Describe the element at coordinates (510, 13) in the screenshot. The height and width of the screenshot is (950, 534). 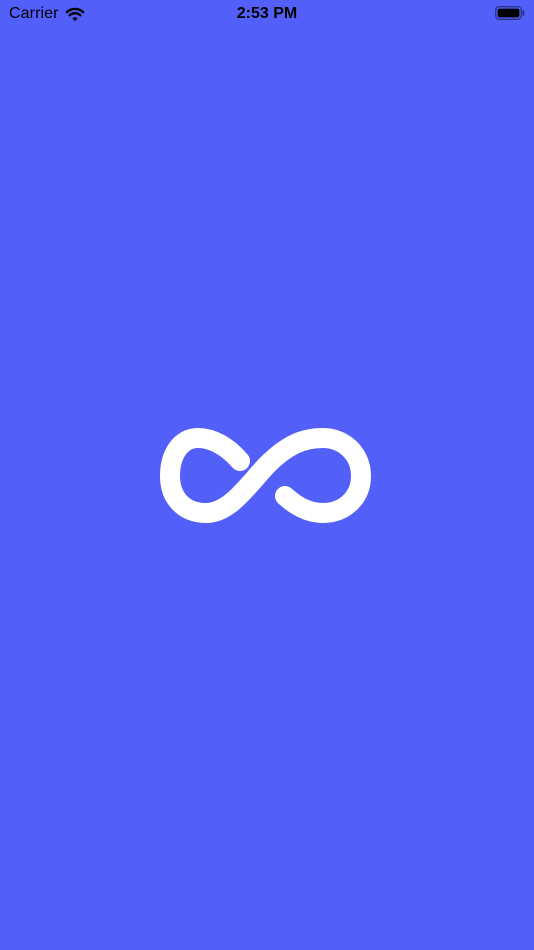
I see `battery-icon` at that location.